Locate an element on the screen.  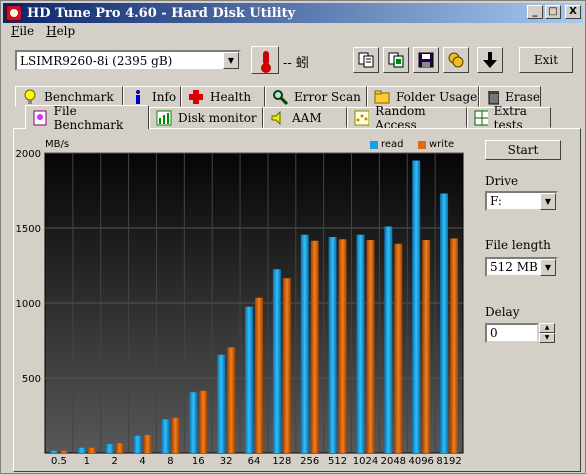
file-length-combo: 512 MB ▼ is located at coordinates (521, 267).